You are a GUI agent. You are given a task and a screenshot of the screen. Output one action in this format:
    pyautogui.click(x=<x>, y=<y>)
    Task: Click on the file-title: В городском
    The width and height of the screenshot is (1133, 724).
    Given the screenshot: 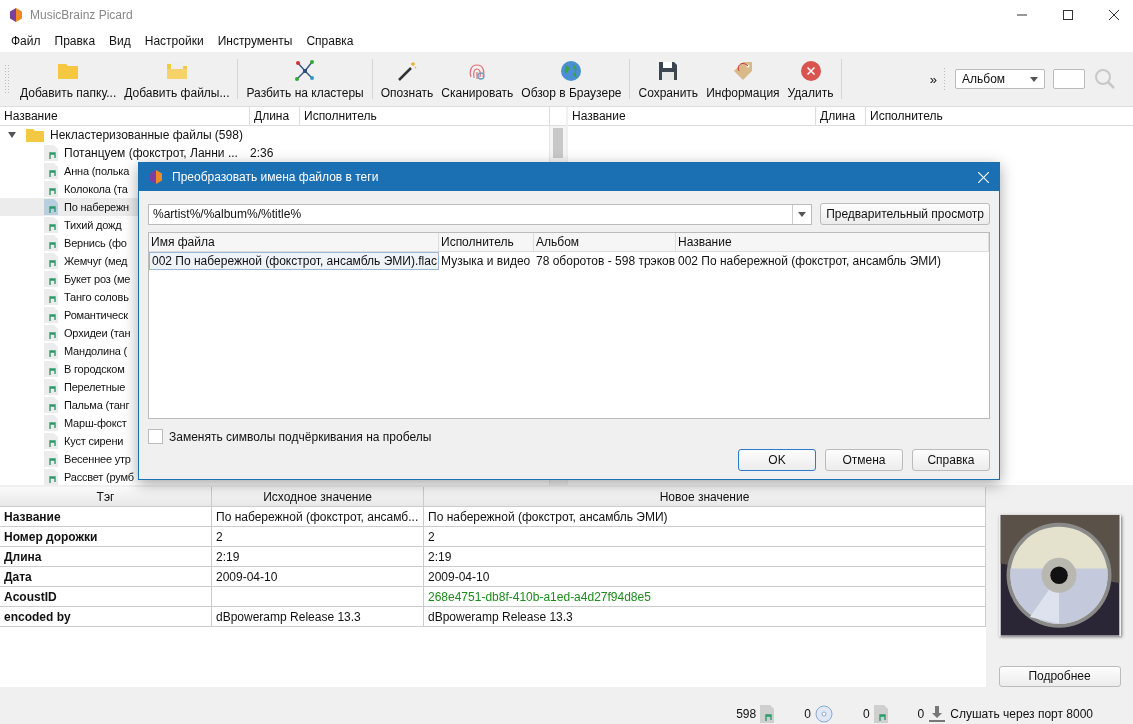 What is the action you would take?
    pyautogui.click(x=94, y=369)
    